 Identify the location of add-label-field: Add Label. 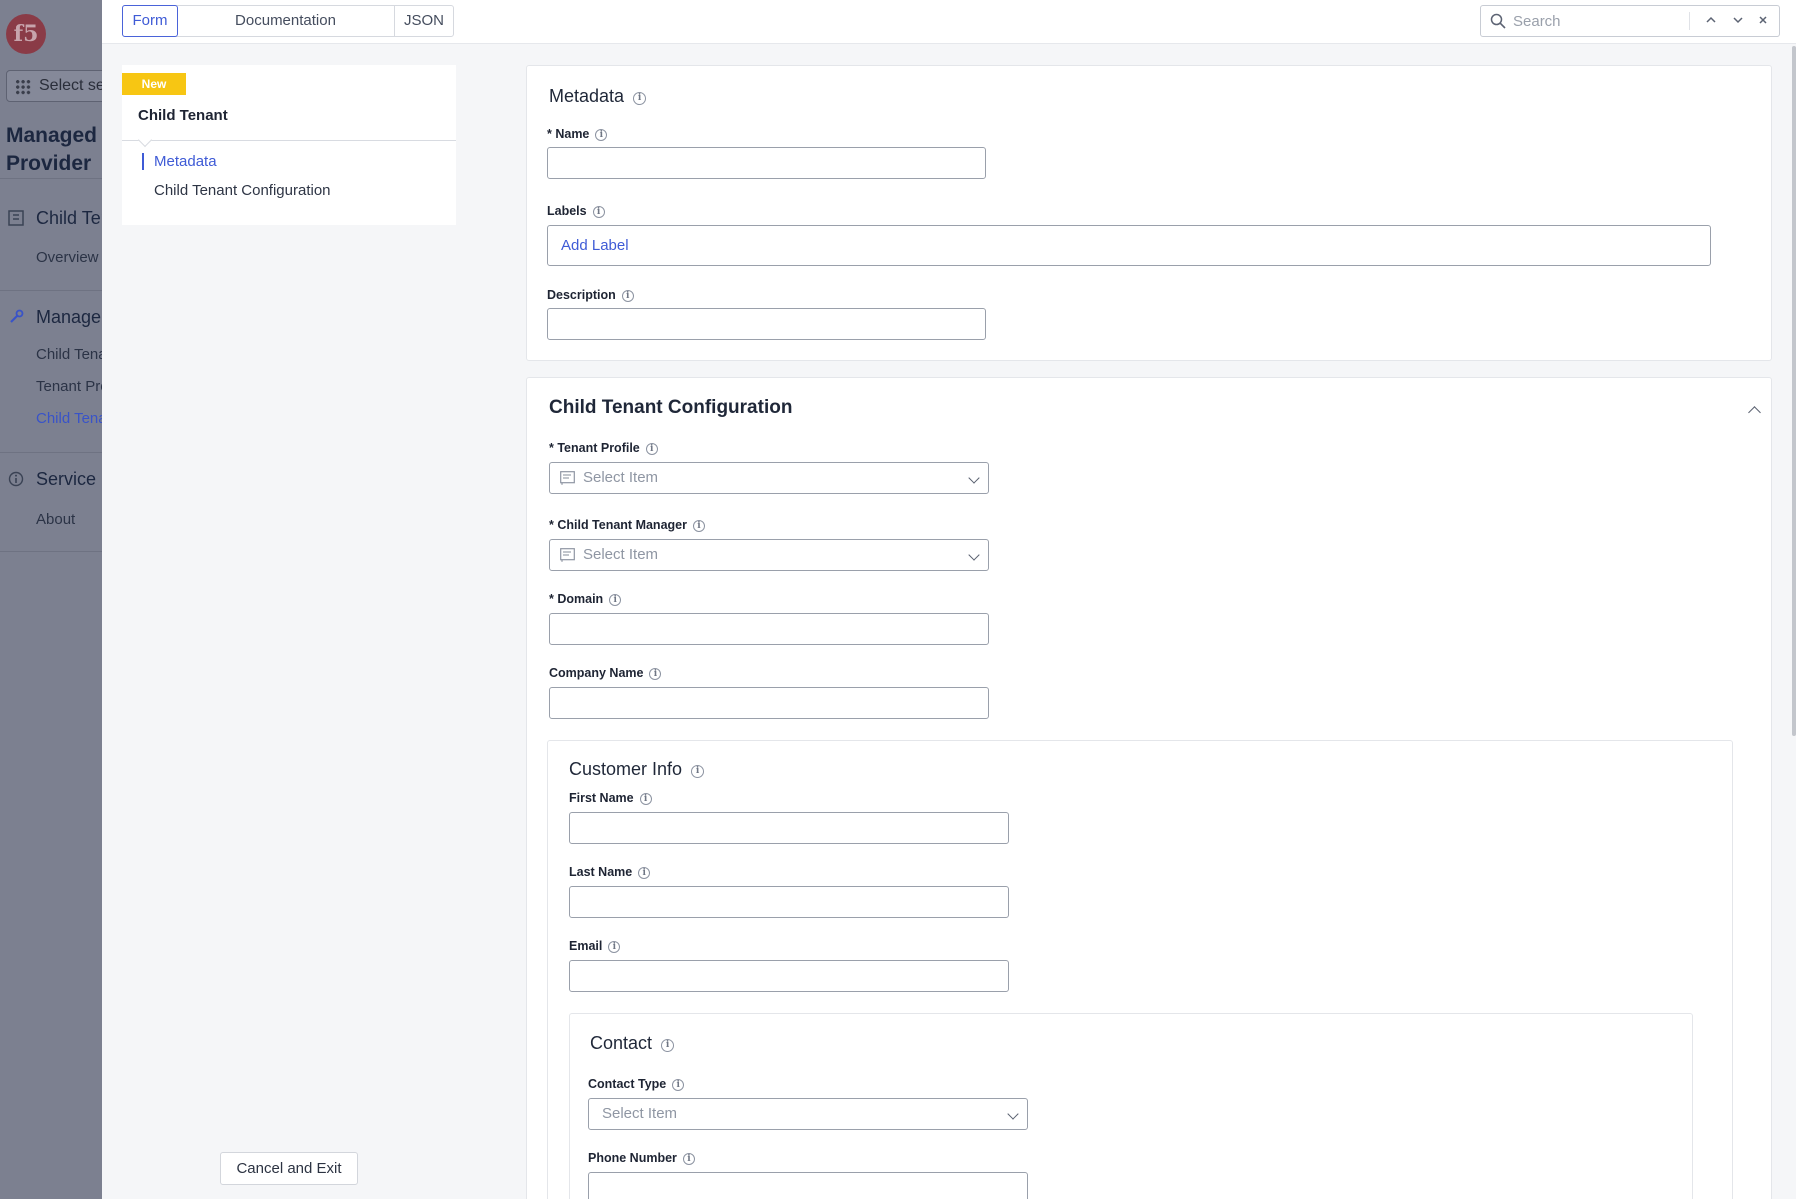
(1129, 245).